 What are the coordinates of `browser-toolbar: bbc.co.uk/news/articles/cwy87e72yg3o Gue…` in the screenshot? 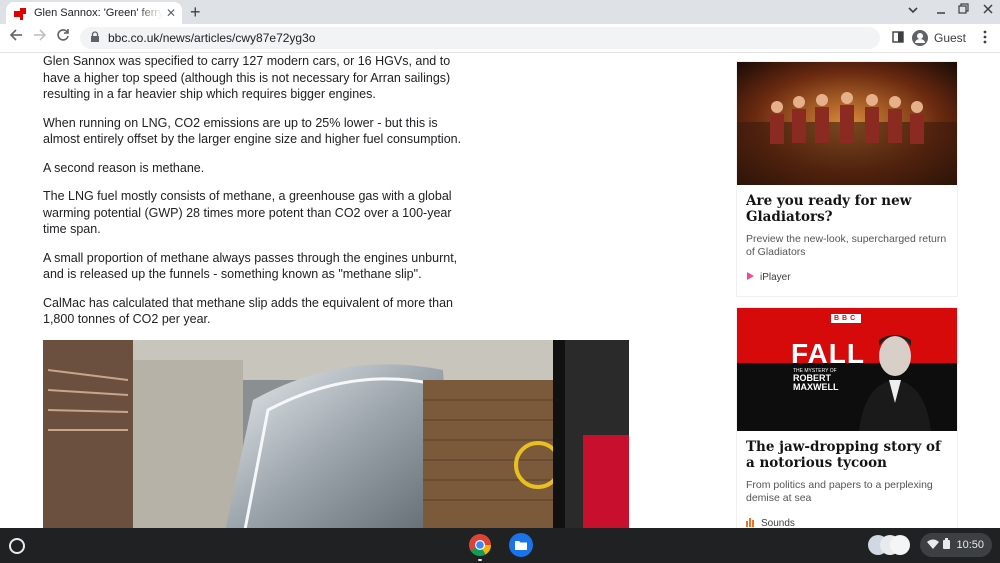 It's located at (500, 38).